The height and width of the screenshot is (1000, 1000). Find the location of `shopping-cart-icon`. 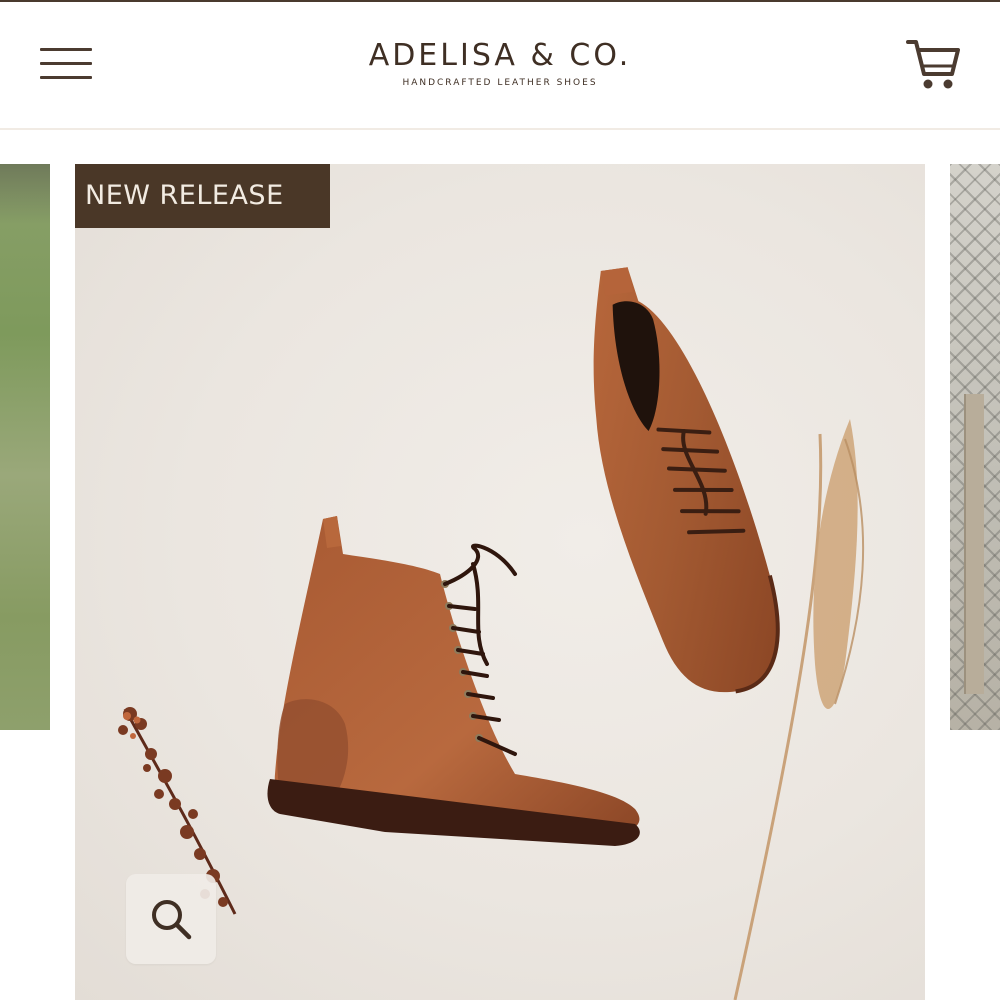

shopping-cart-icon is located at coordinates (934, 66).